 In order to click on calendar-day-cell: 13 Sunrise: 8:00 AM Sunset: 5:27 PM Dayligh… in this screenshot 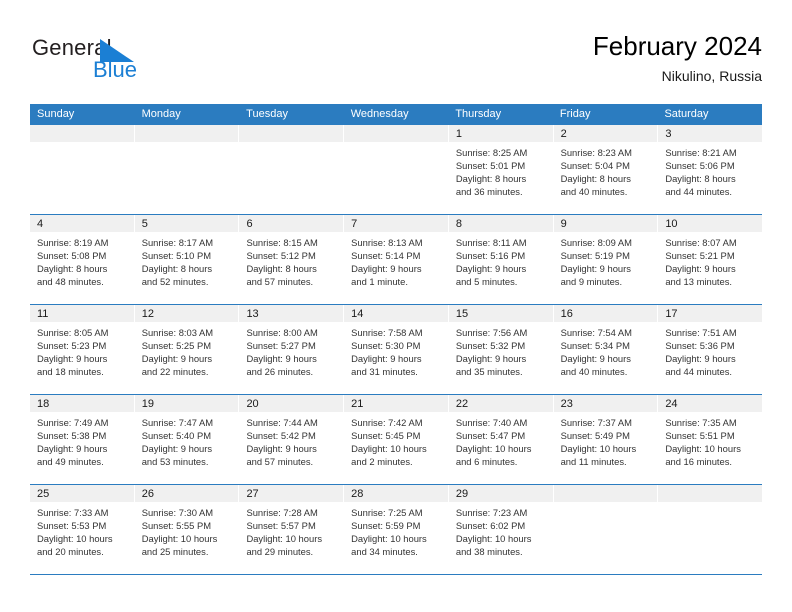, I will do `click(292, 349)`.